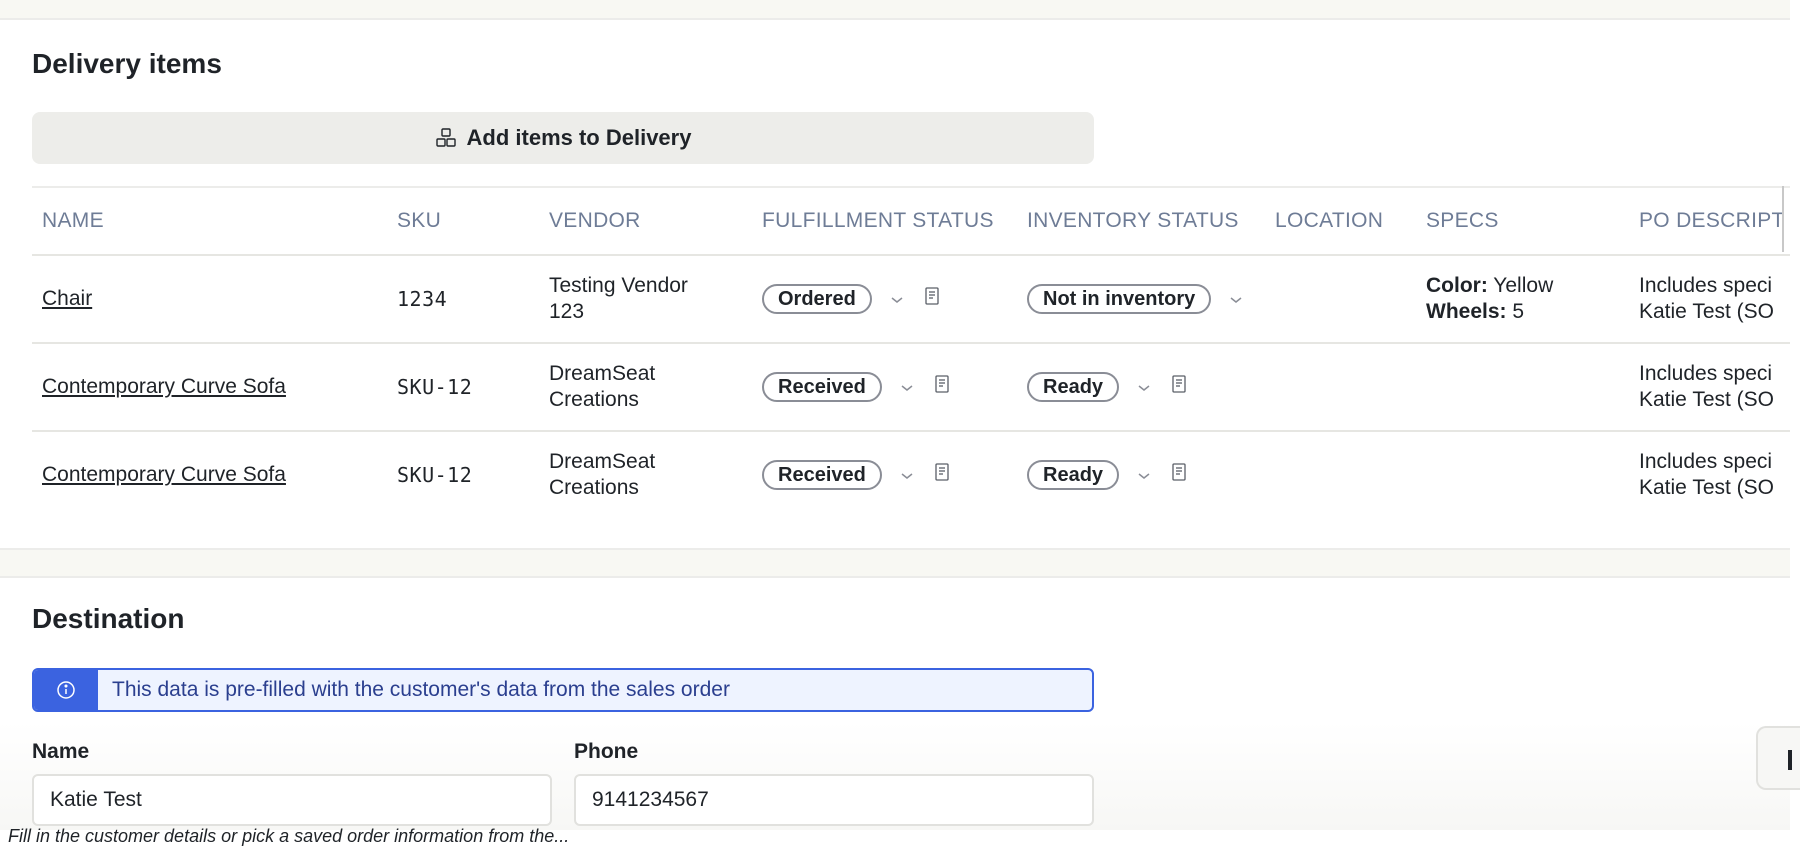 The width and height of the screenshot is (1800, 846). What do you see at coordinates (1527, 312) in the screenshot?
I see `spec-line: Wheels: 5` at bounding box center [1527, 312].